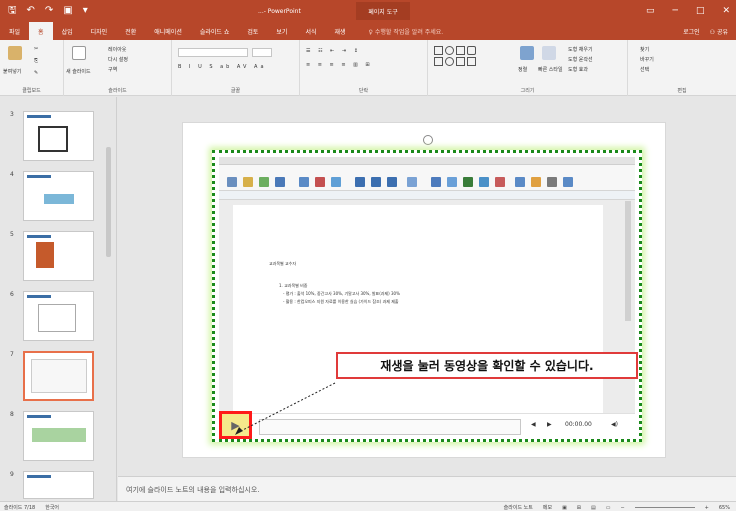 This screenshot has width=736, height=511. I want to click on video-formatbar, so click(427, 195).